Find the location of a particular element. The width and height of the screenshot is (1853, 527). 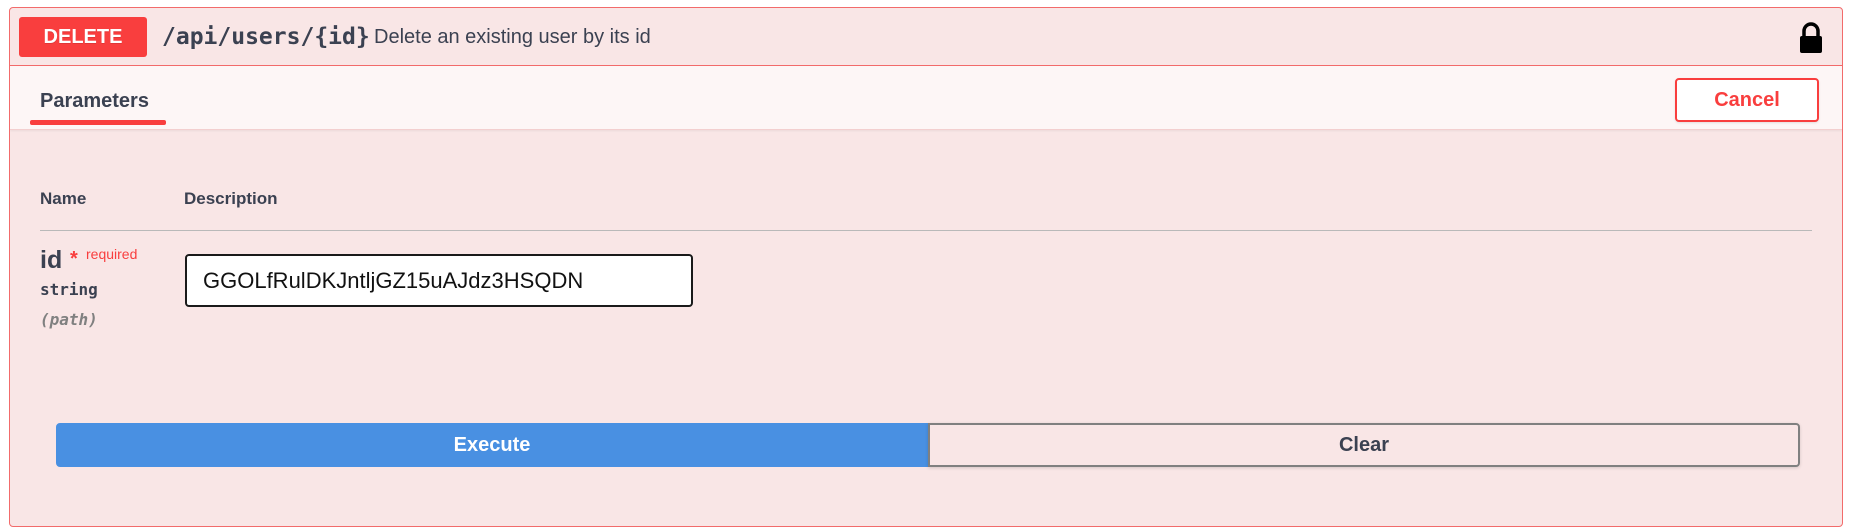

table-divider is located at coordinates (926, 230).